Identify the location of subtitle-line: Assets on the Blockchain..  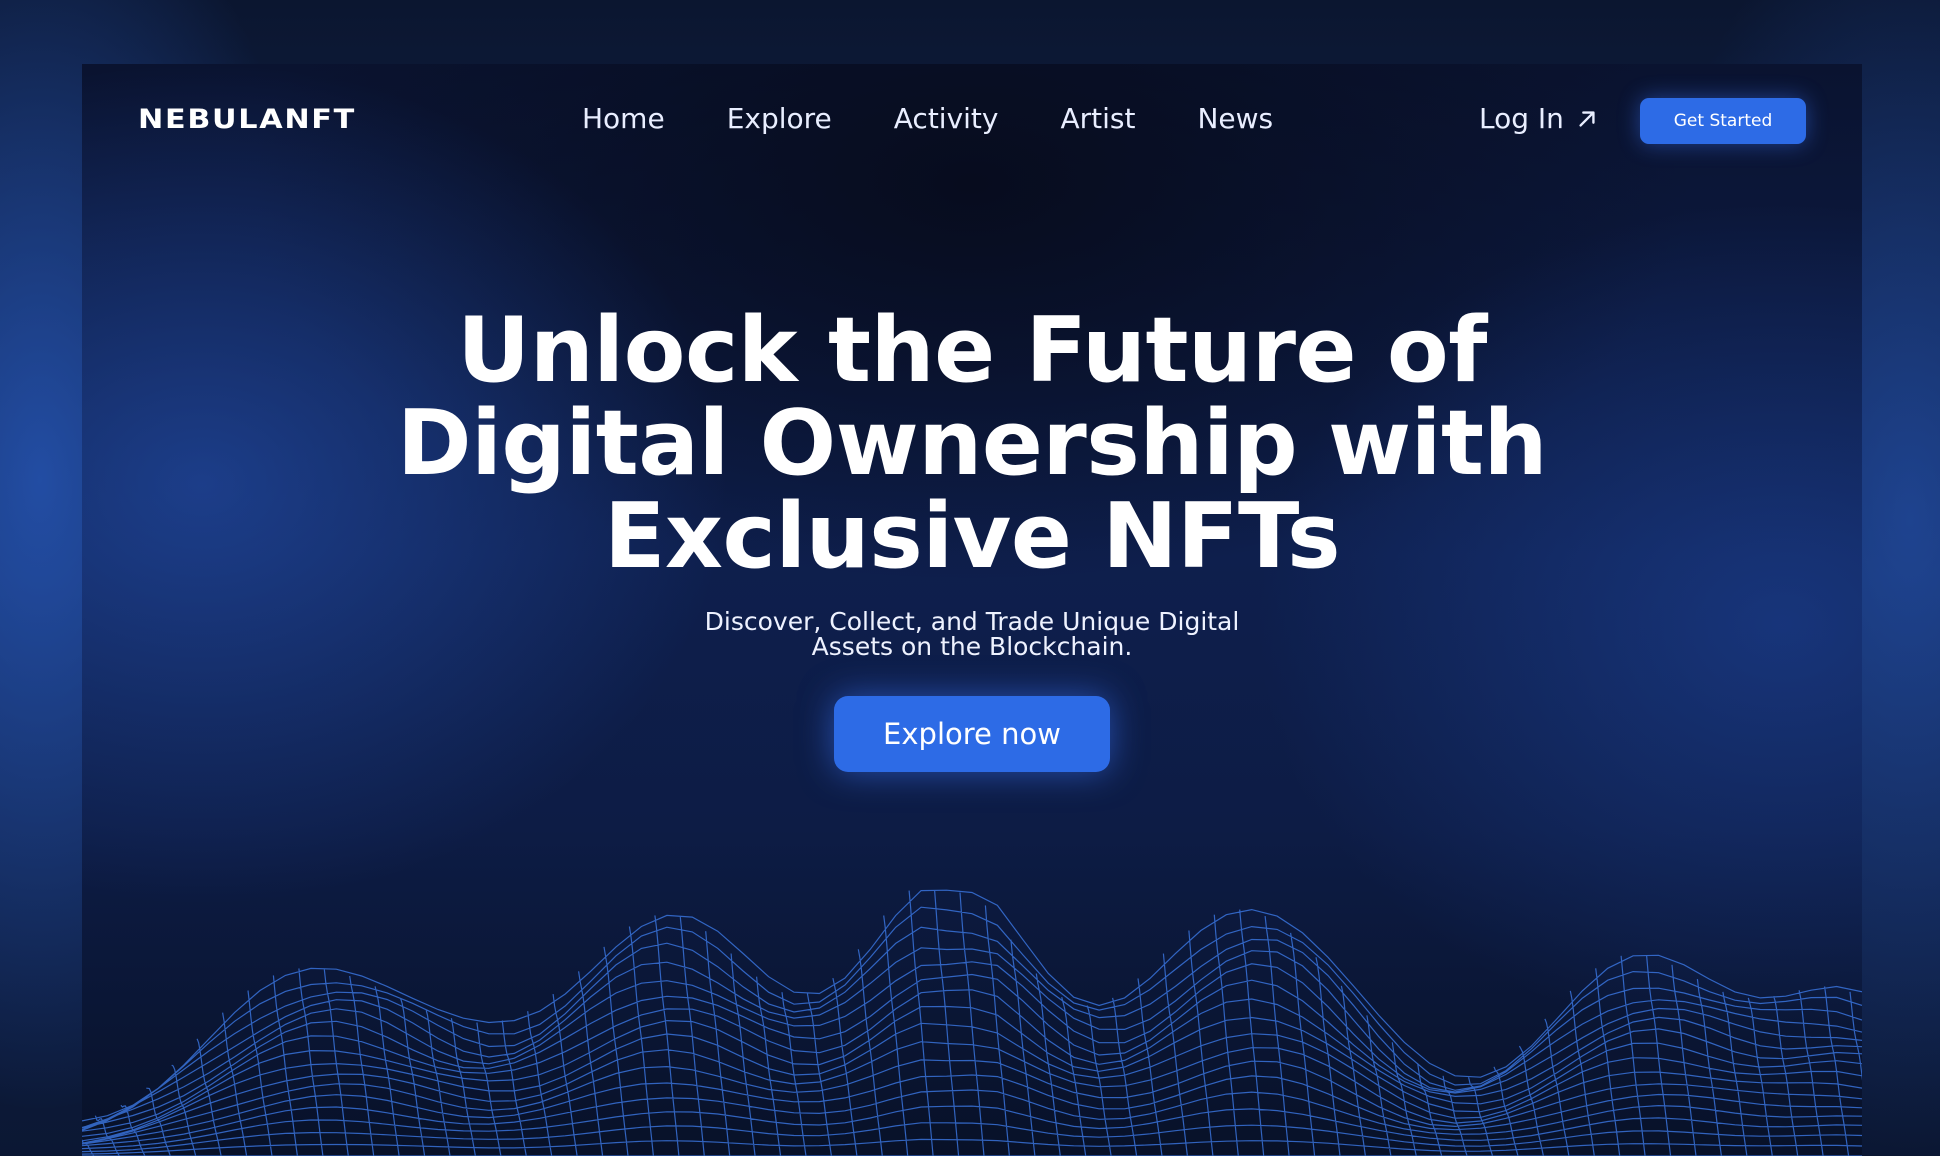
(972, 646).